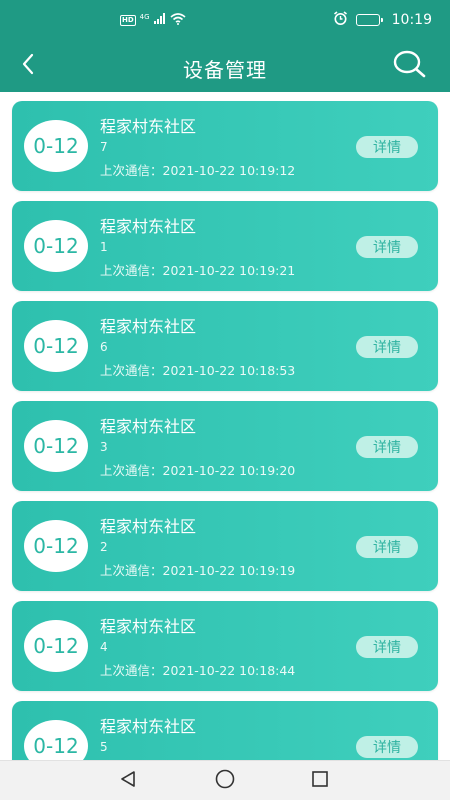  Describe the element at coordinates (198, 570) in the screenshot. I see `last-communication: 上次通信：2021-10-22 10:19:19` at that location.